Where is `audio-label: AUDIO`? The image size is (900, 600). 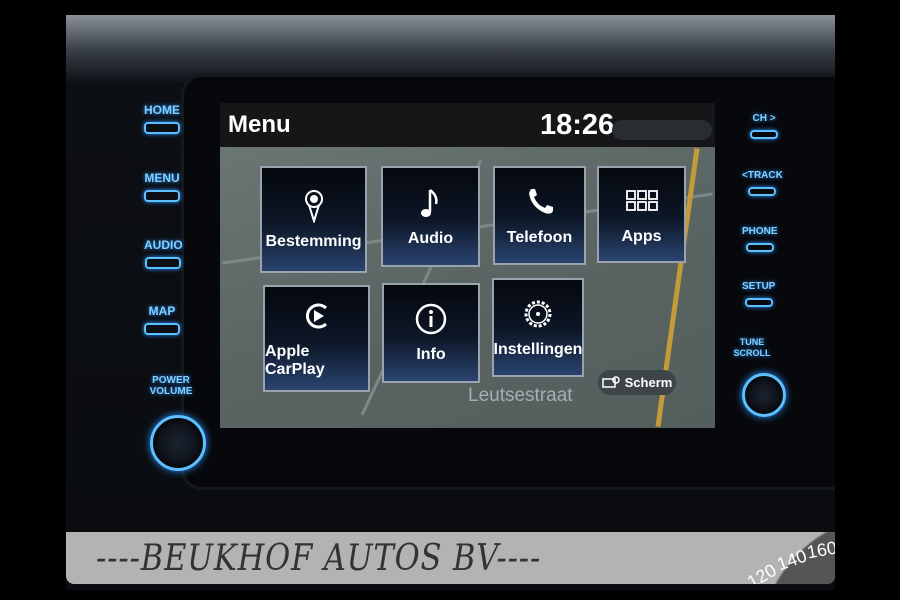 audio-label: AUDIO is located at coordinates (163, 245).